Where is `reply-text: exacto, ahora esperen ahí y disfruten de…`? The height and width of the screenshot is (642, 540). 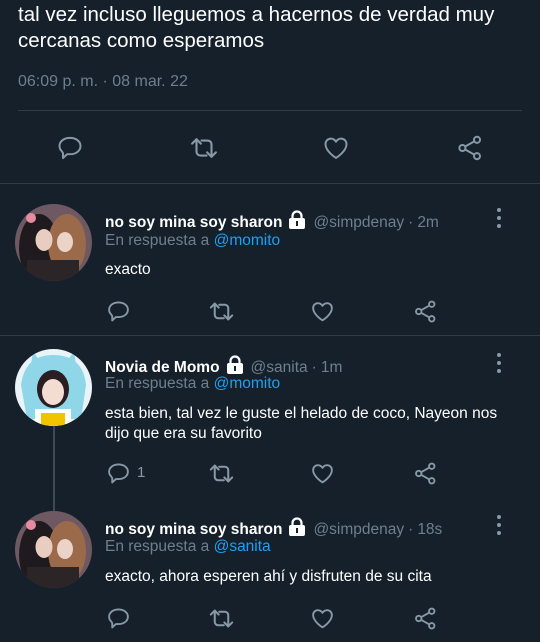
reply-text: exacto, ahora esperen ahí y disfruten de… is located at coordinates (268, 576).